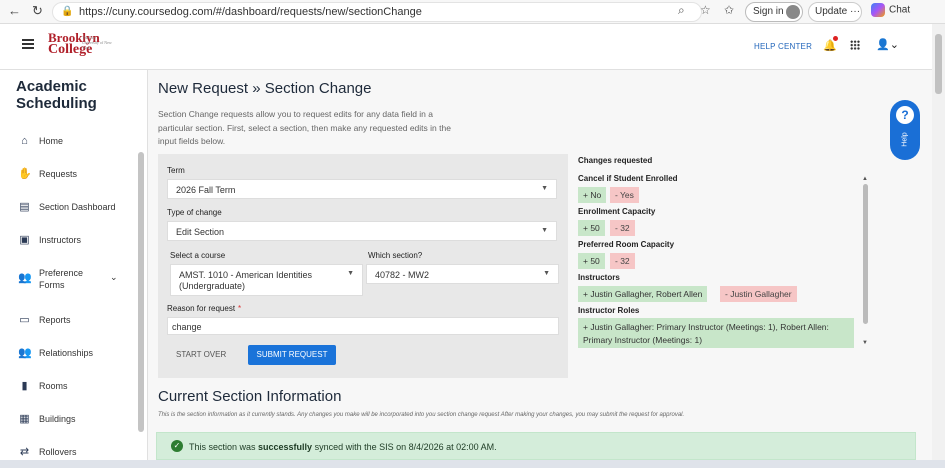 The height and width of the screenshot is (468, 945). Describe the element at coordinates (318, 88) in the screenshot. I see `page-title-part2: Section Change` at that location.